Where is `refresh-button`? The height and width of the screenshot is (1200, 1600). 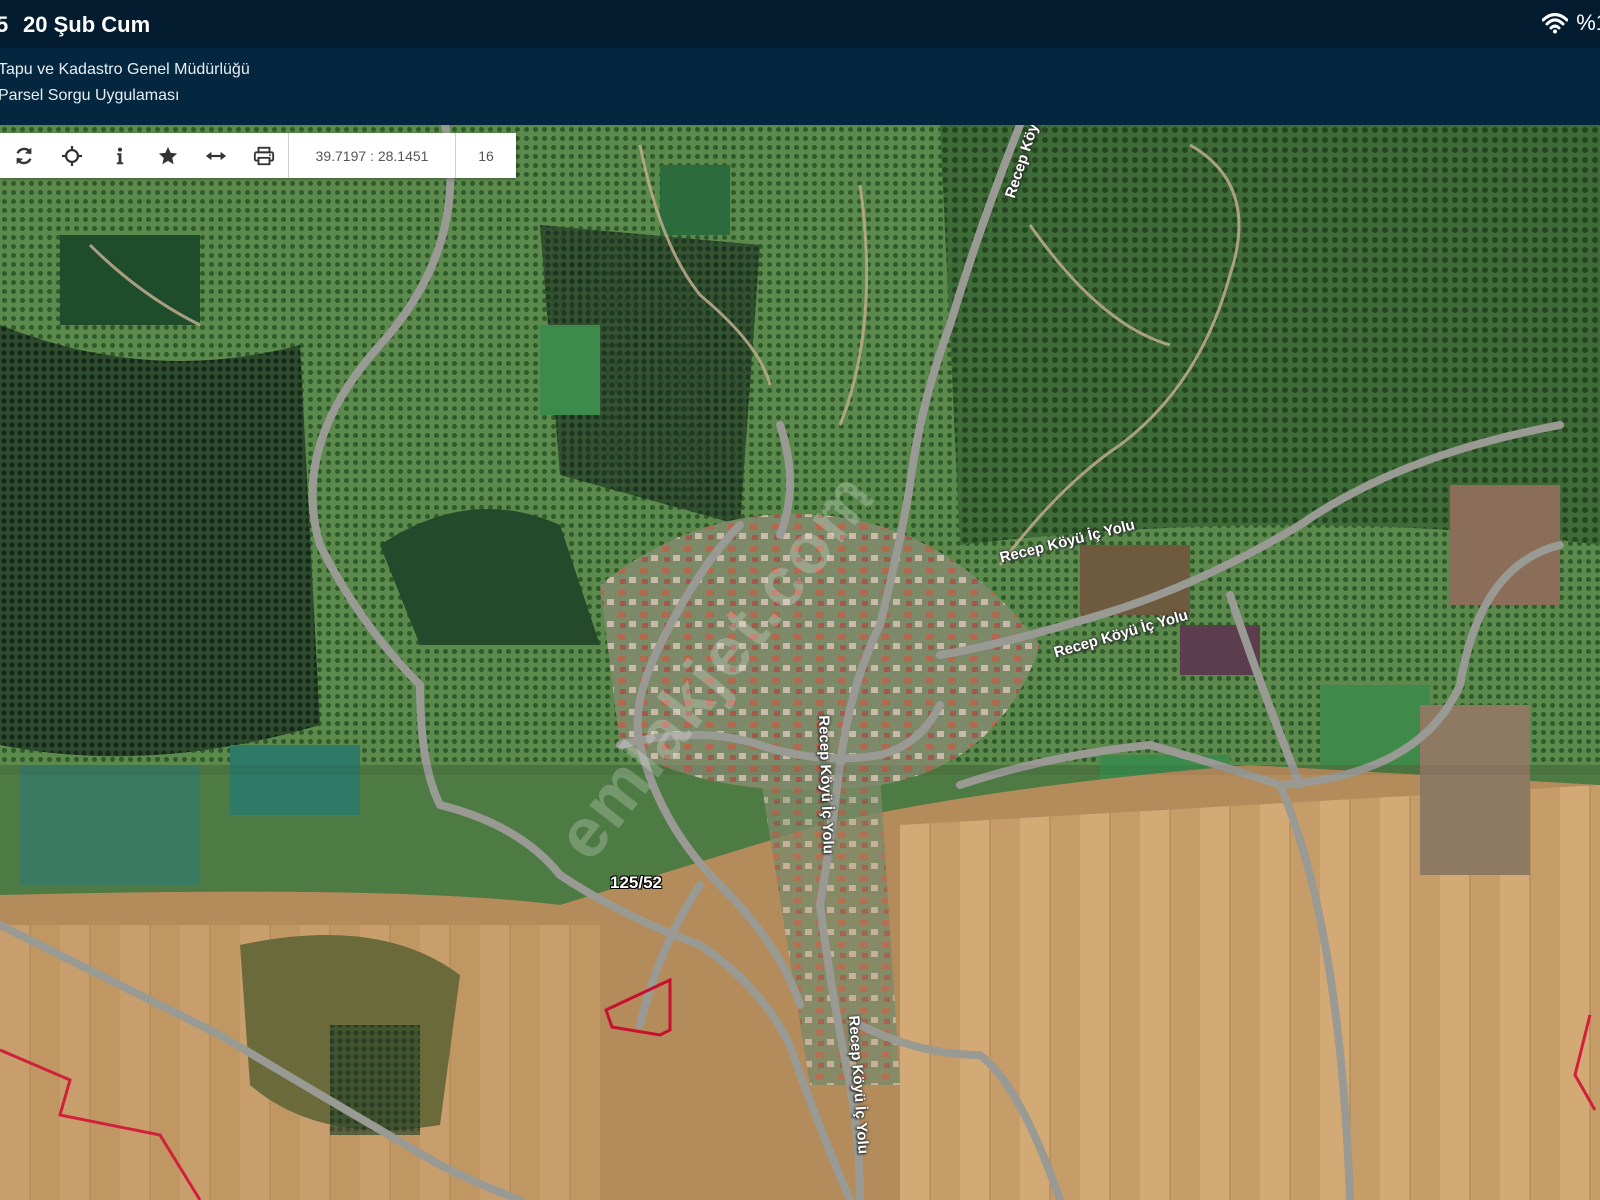 refresh-button is located at coordinates (24, 155).